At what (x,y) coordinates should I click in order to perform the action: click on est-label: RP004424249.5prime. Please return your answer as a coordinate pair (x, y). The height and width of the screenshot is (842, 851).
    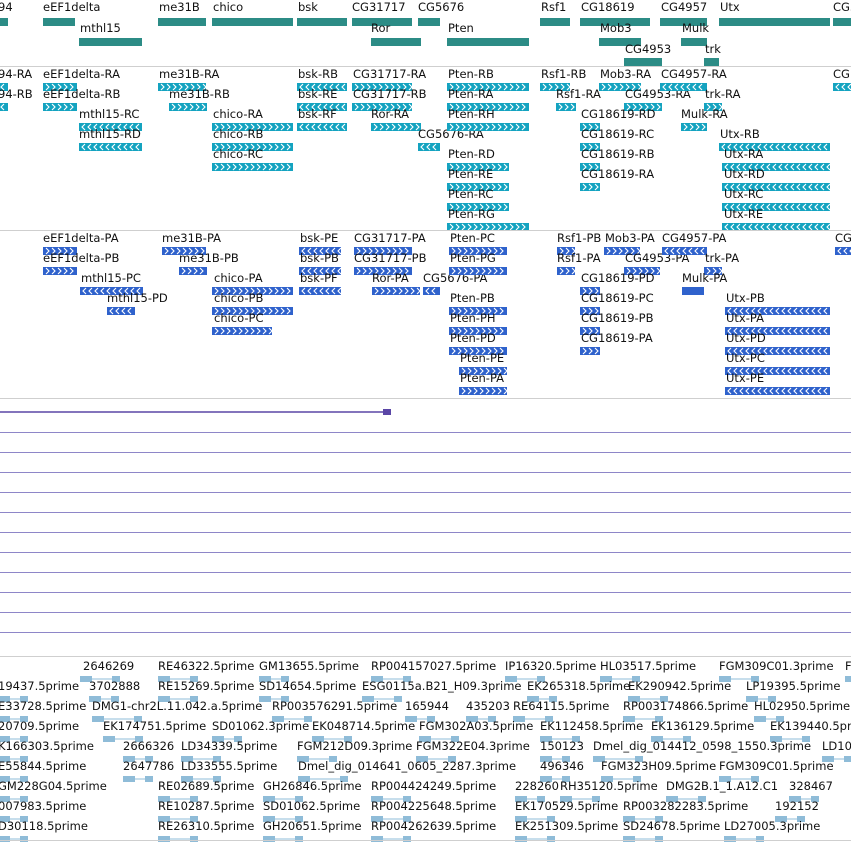
    Looking at the image, I should click on (433, 786).